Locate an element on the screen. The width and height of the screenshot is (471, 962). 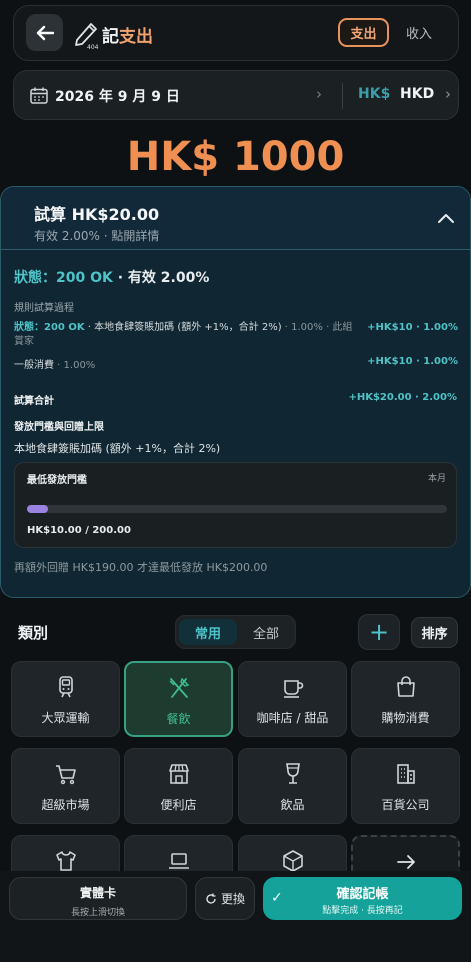
category-label: 超級市場 is located at coordinates (65, 805).